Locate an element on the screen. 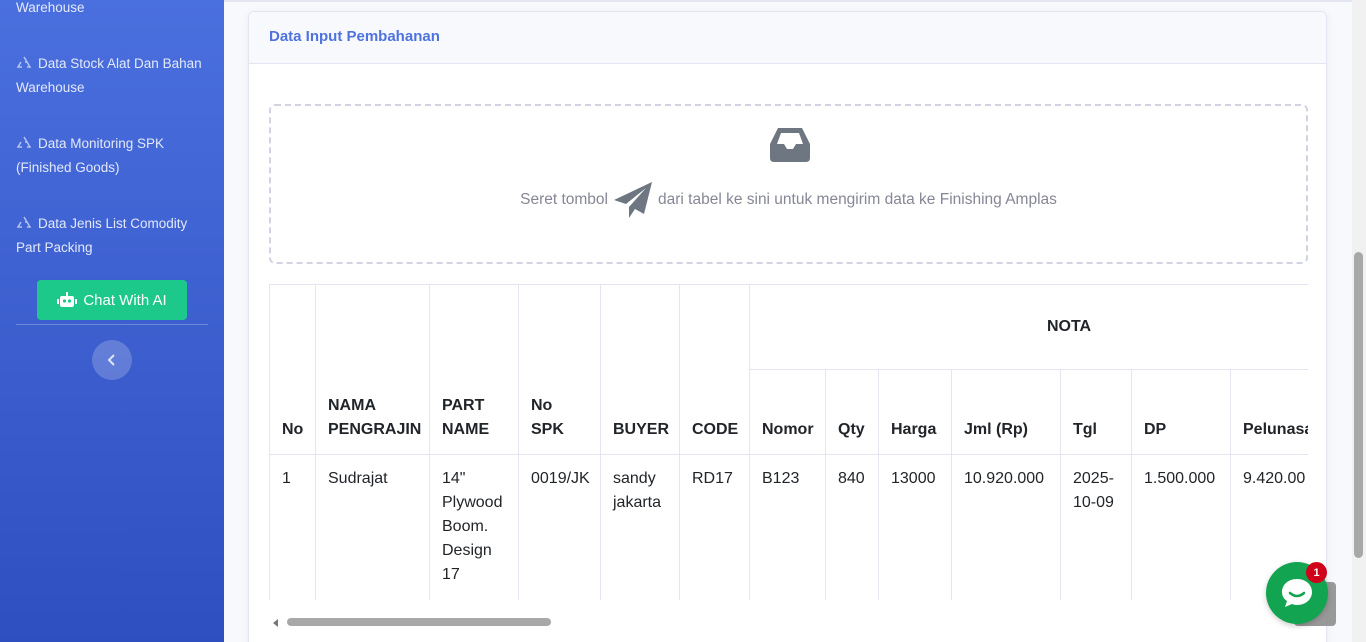  sidebar-item-label: Data Jenis List Comodity Part Packing is located at coordinates (102, 235).